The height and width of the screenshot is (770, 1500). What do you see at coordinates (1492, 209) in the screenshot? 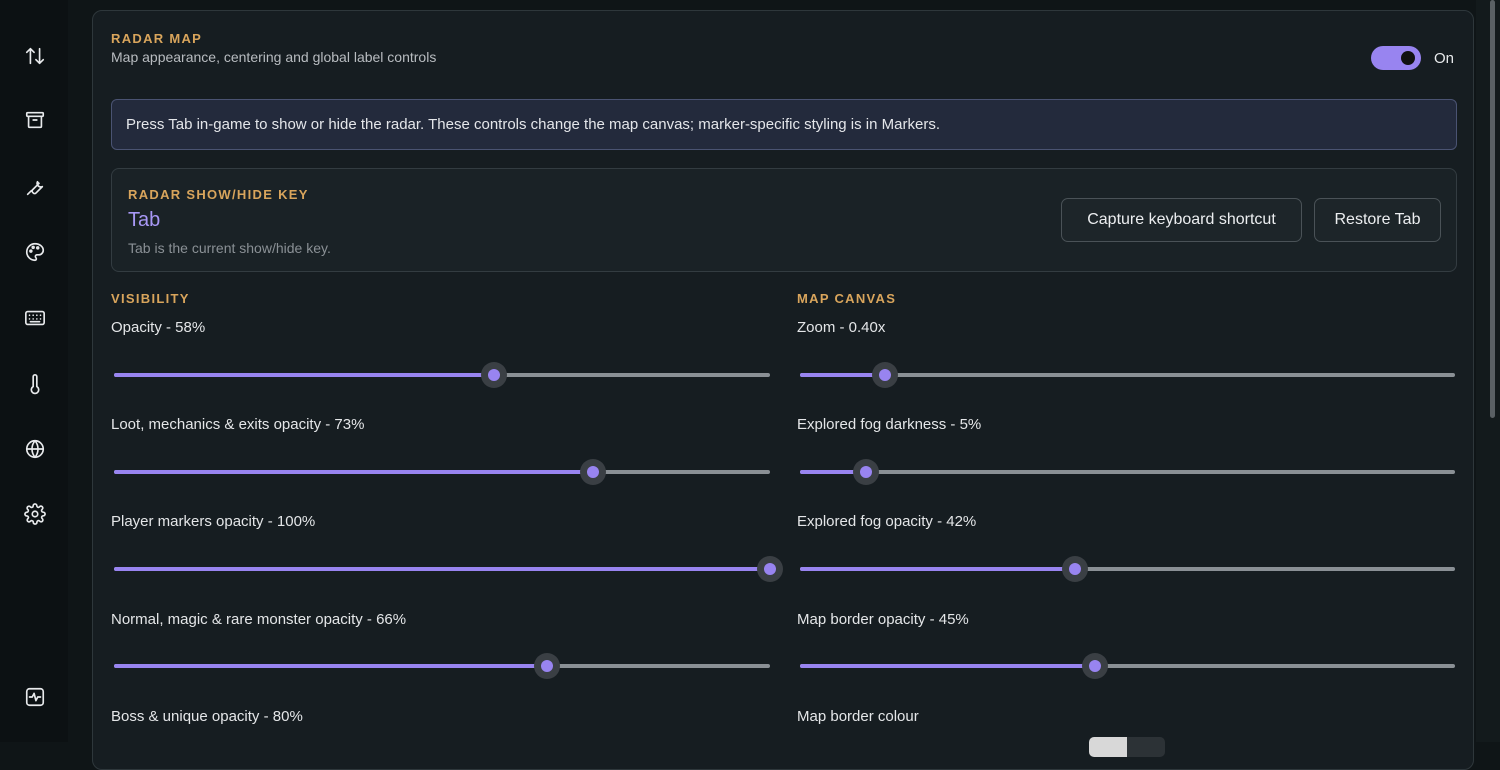
I see `scrollbar` at bounding box center [1492, 209].